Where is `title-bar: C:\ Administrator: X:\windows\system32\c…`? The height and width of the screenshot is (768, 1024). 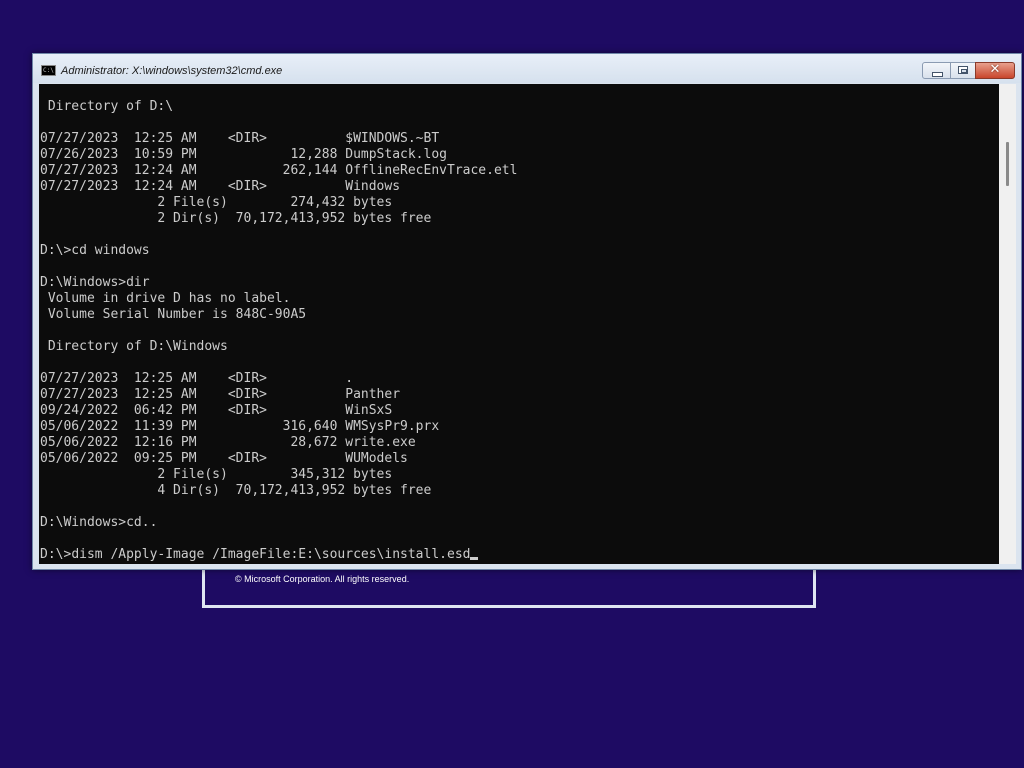 title-bar: C:\ Administrator: X:\windows\system32\c… is located at coordinates (527, 68).